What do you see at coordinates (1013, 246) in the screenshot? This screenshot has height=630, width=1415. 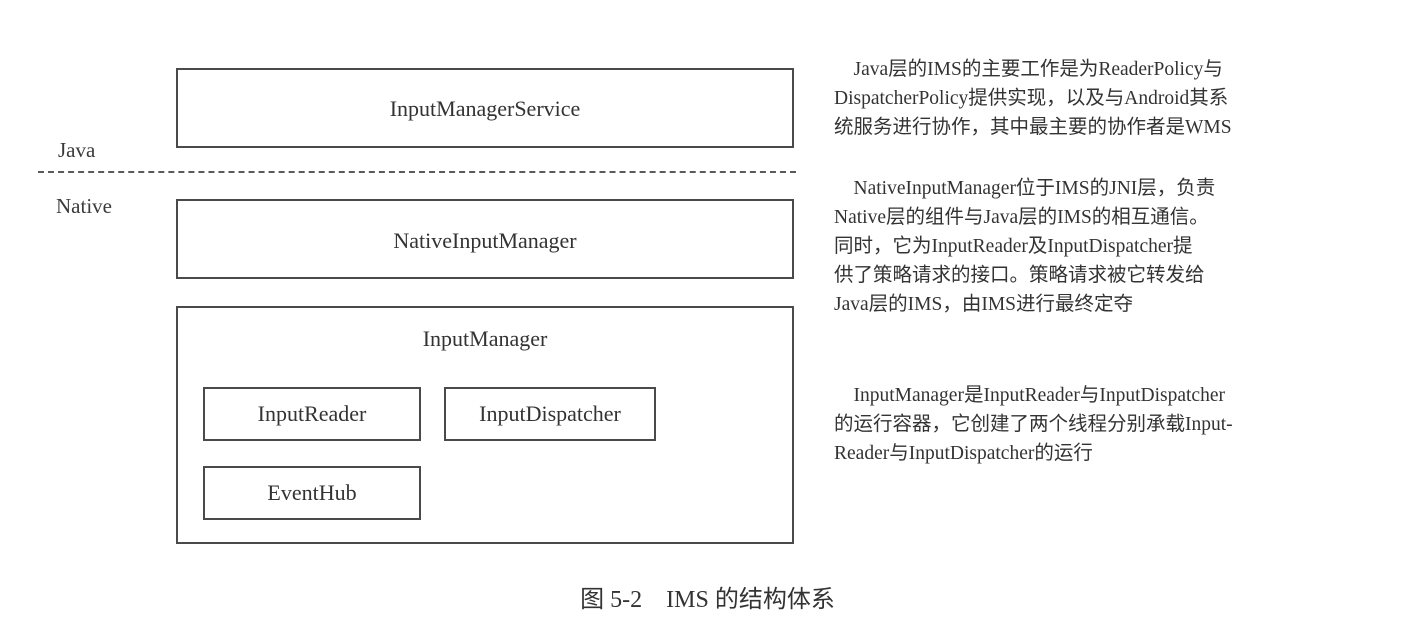 I see `desc-line: 同时，它为InputReader及InputDispatcher提` at bounding box center [1013, 246].